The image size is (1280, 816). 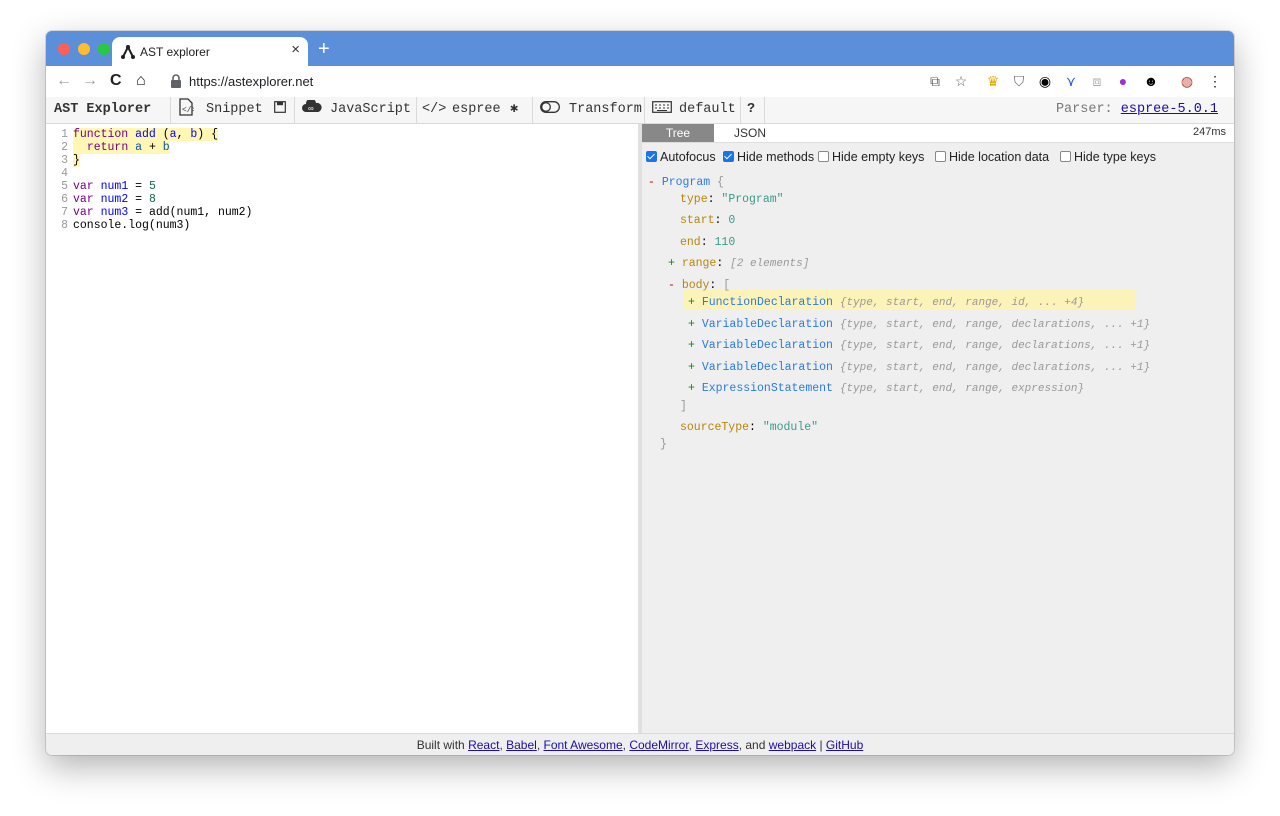 What do you see at coordinates (1097, 81) in the screenshot?
I see `extension-translate-icon: ⧈` at bounding box center [1097, 81].